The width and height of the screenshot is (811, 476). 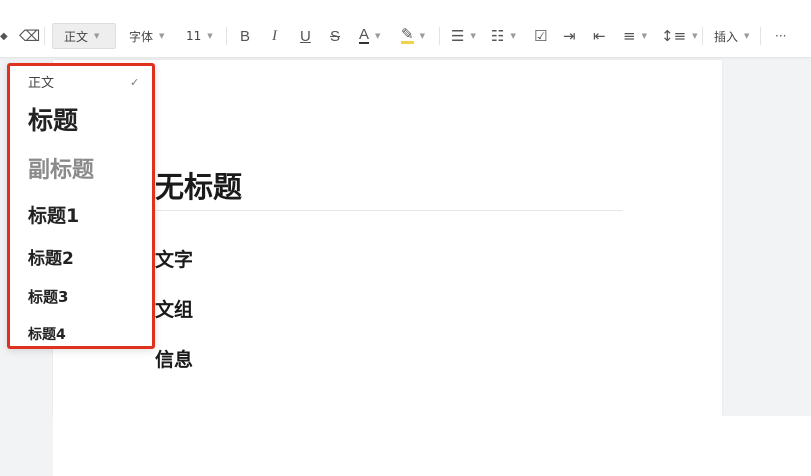 I want to click on underline-icon: U, so click(x=305, y=36).